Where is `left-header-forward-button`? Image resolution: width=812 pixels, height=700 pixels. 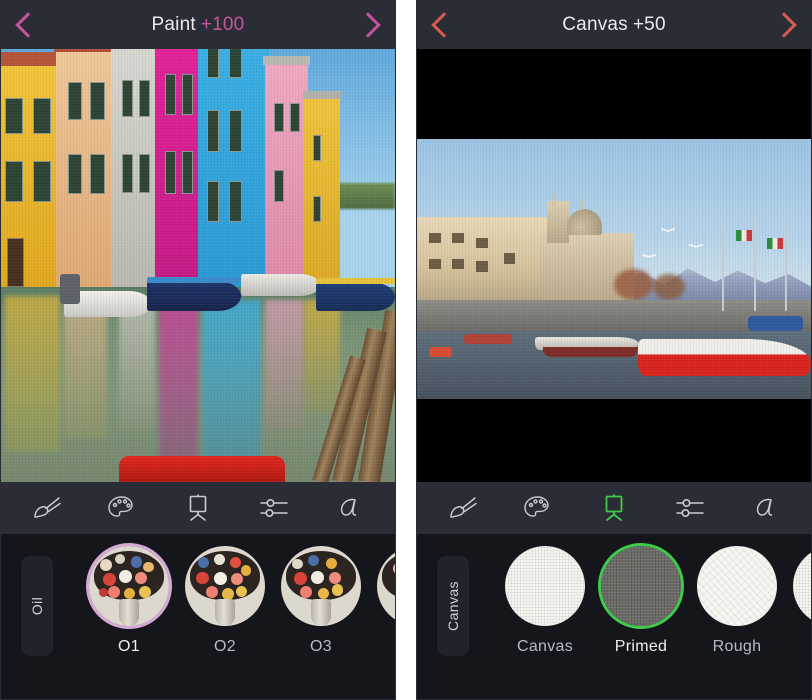 left-header-forward-button is located at coordinates (368, 25).